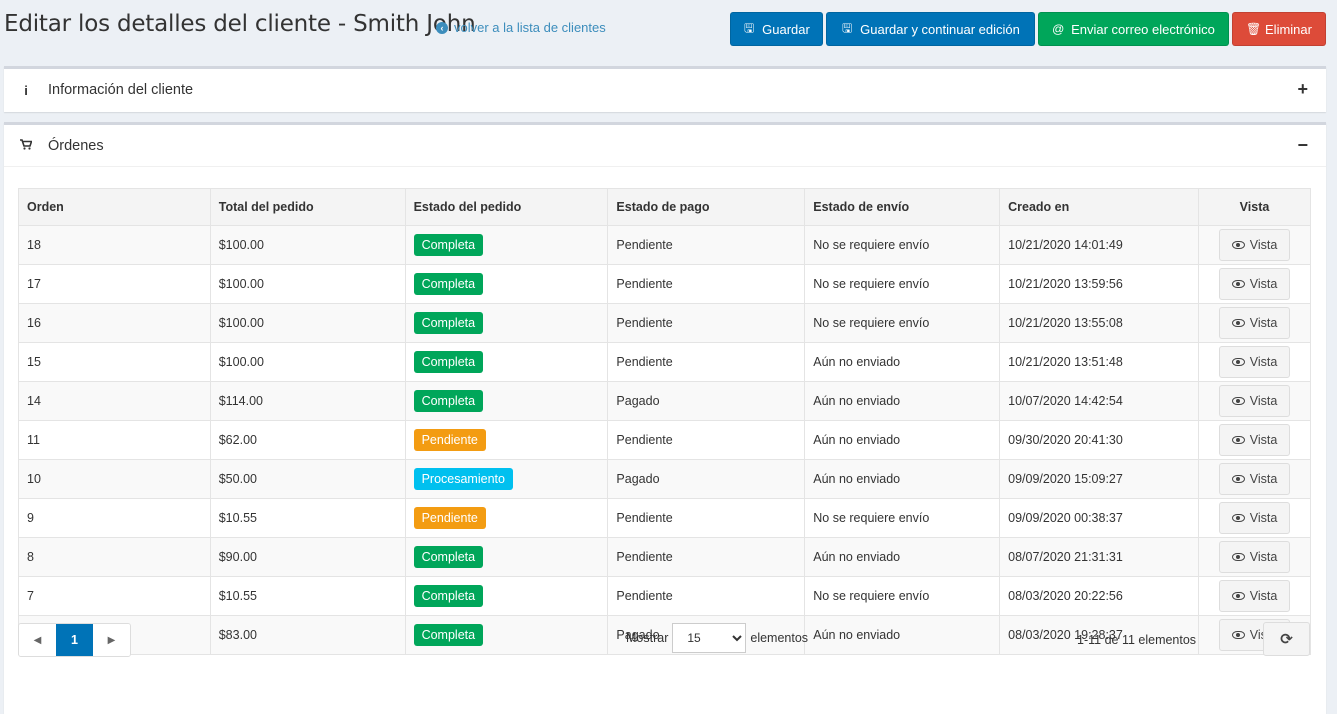 This screenshot has height=714, width=1337. I want to click on refresh-icon: ⟳, so click(1286, 639).